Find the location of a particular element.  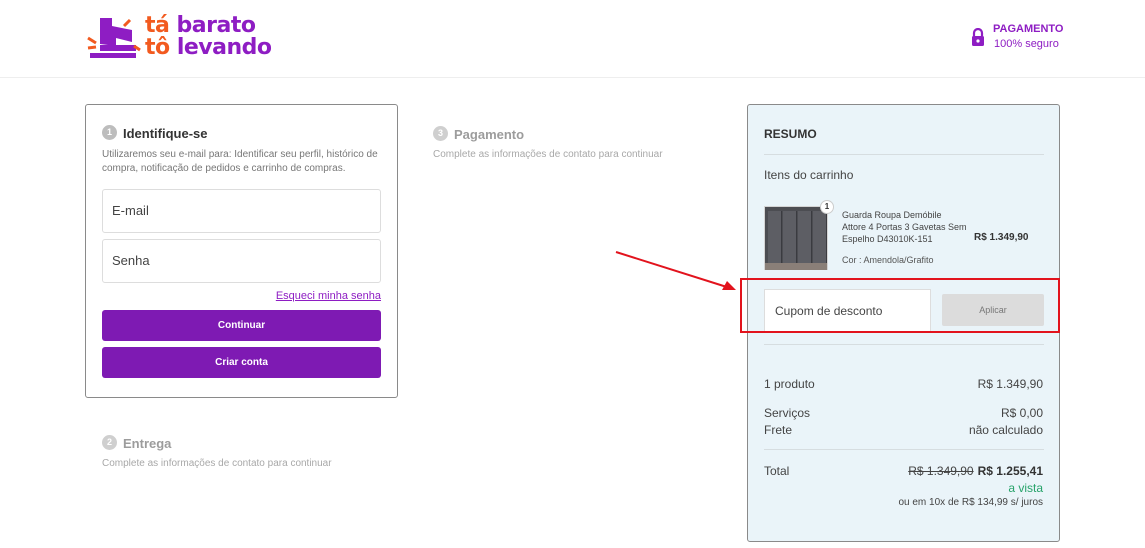

continue-button: Continuar is located at coordinates (241, 325).